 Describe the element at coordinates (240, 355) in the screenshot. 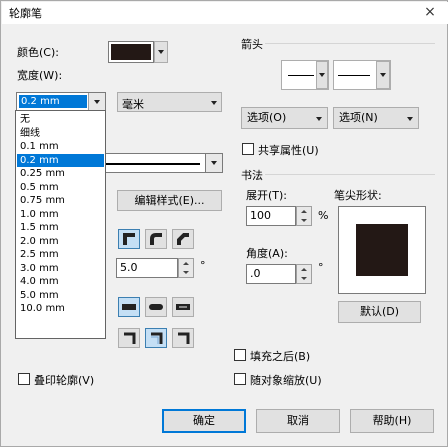

I see `fill-behind-checkbox` at that location.